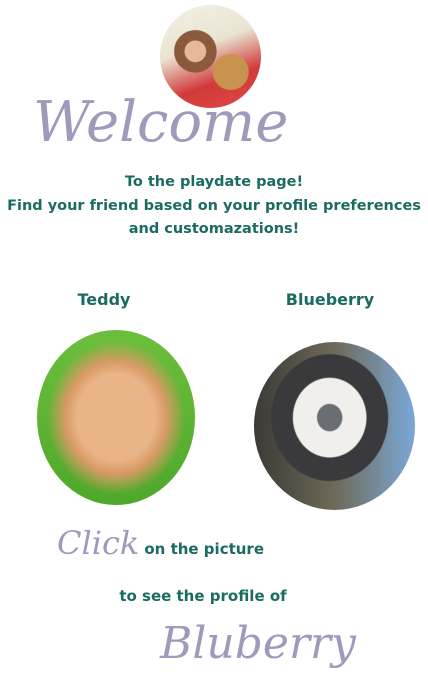 Image resolution: width=428 pixels, height=680 pixels. What do you see at coordinates (334, 426) in the screenshot?
I see `blueberry-photo` at bounding box center [334, 426].